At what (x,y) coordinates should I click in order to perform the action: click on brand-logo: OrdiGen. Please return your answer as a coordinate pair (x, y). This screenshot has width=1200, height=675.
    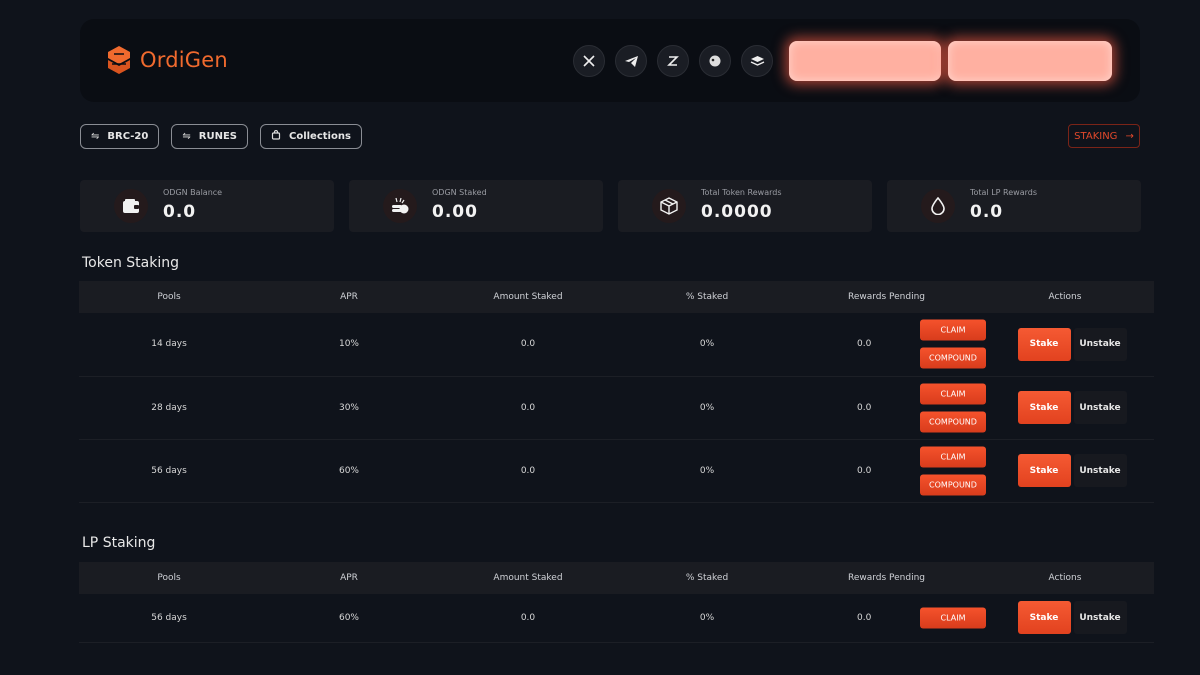
    Looking at the image, I should click on (167, 60).